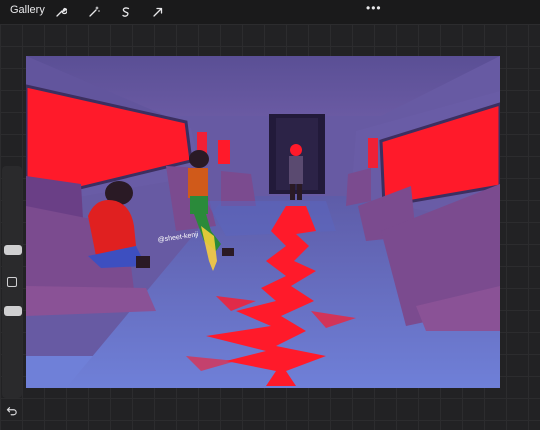 The image size is (540, 430). Describe the element at coordinates (94, 12) in the screenshot. I see `magic-wand-icon` at that location.